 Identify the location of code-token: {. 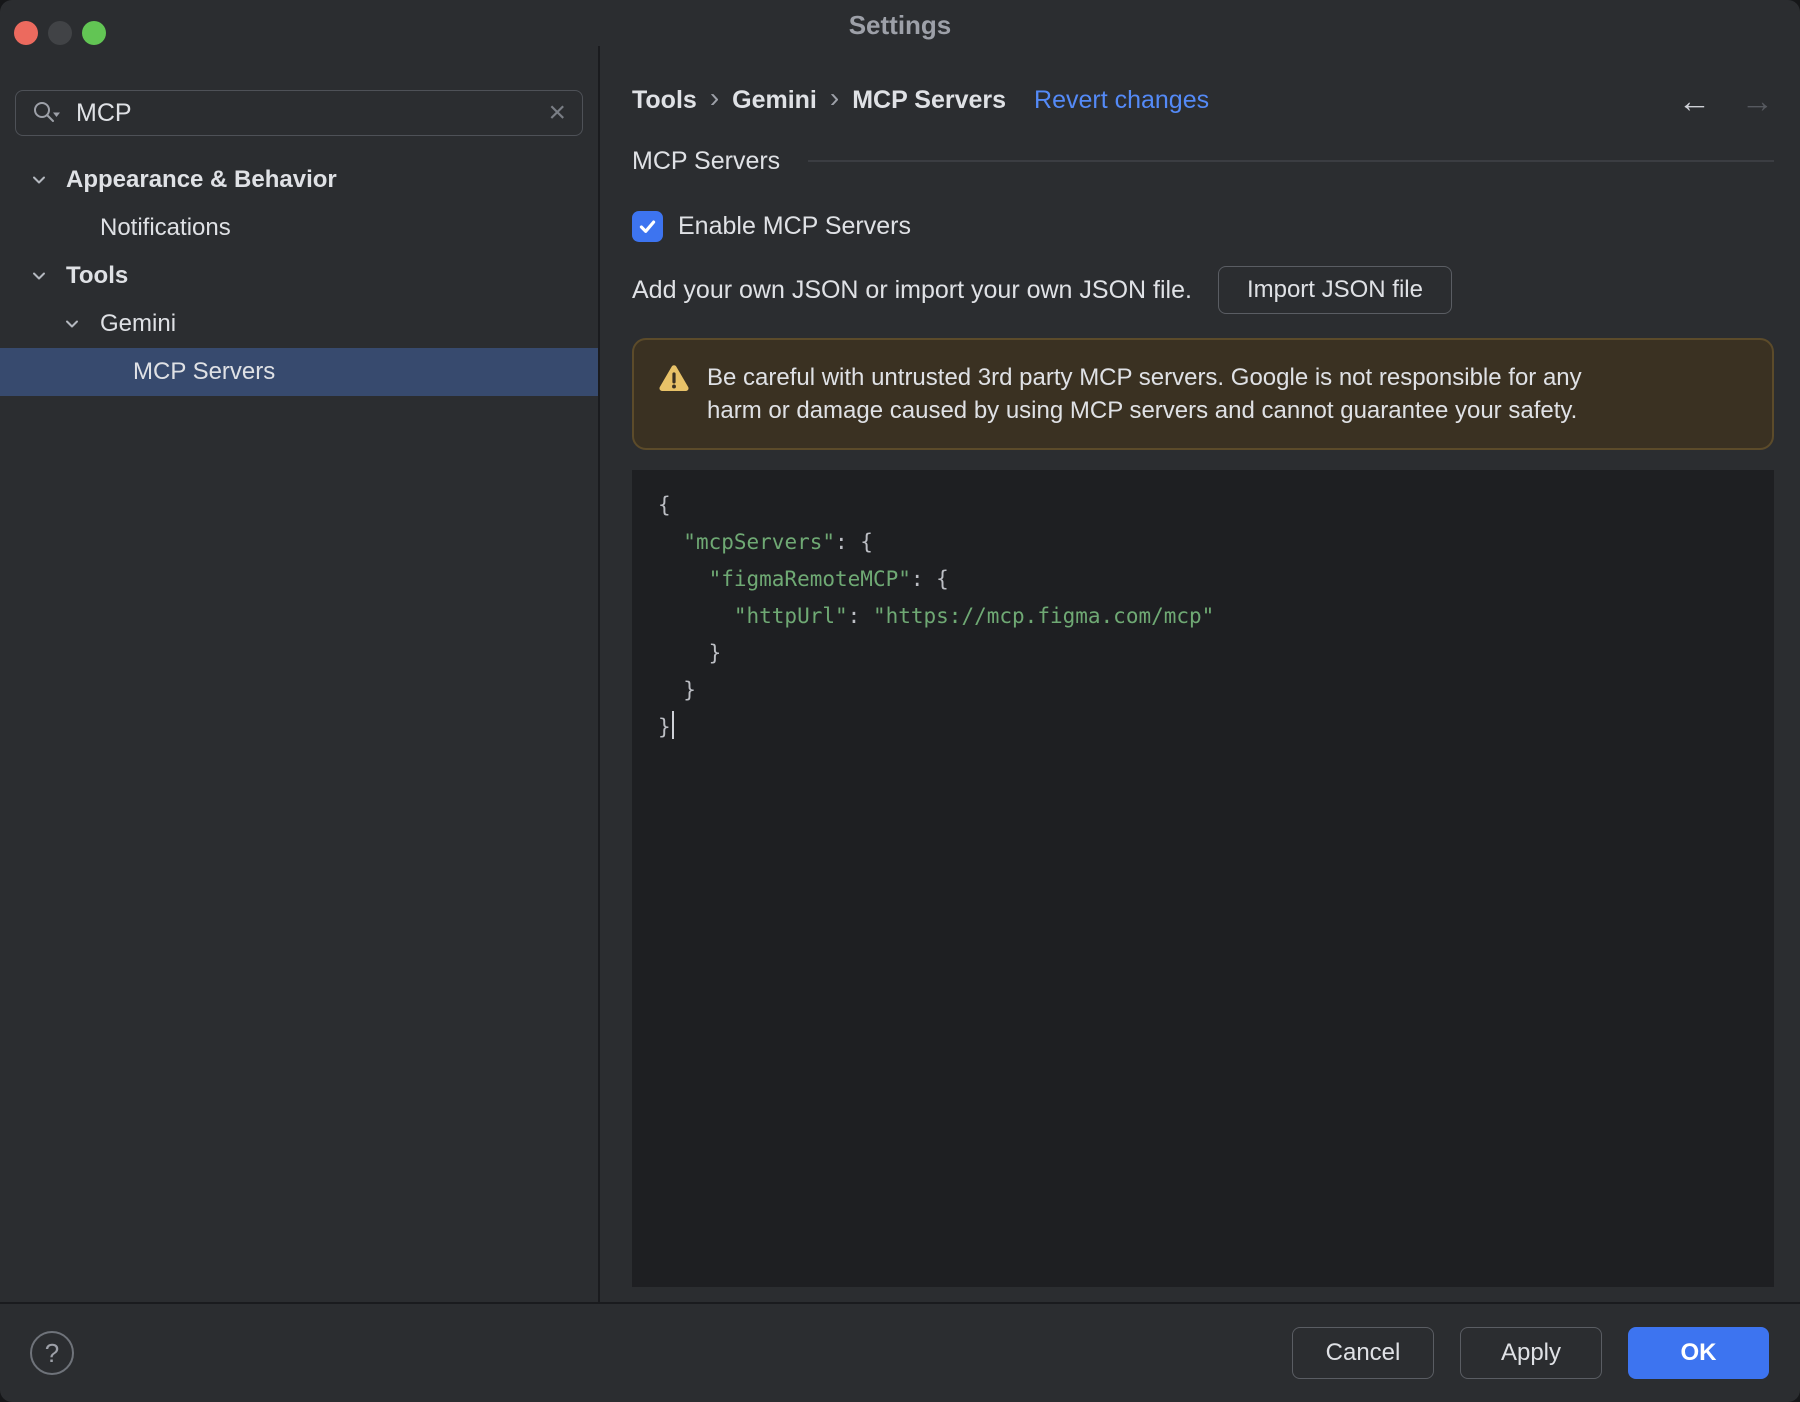
(664, 505).